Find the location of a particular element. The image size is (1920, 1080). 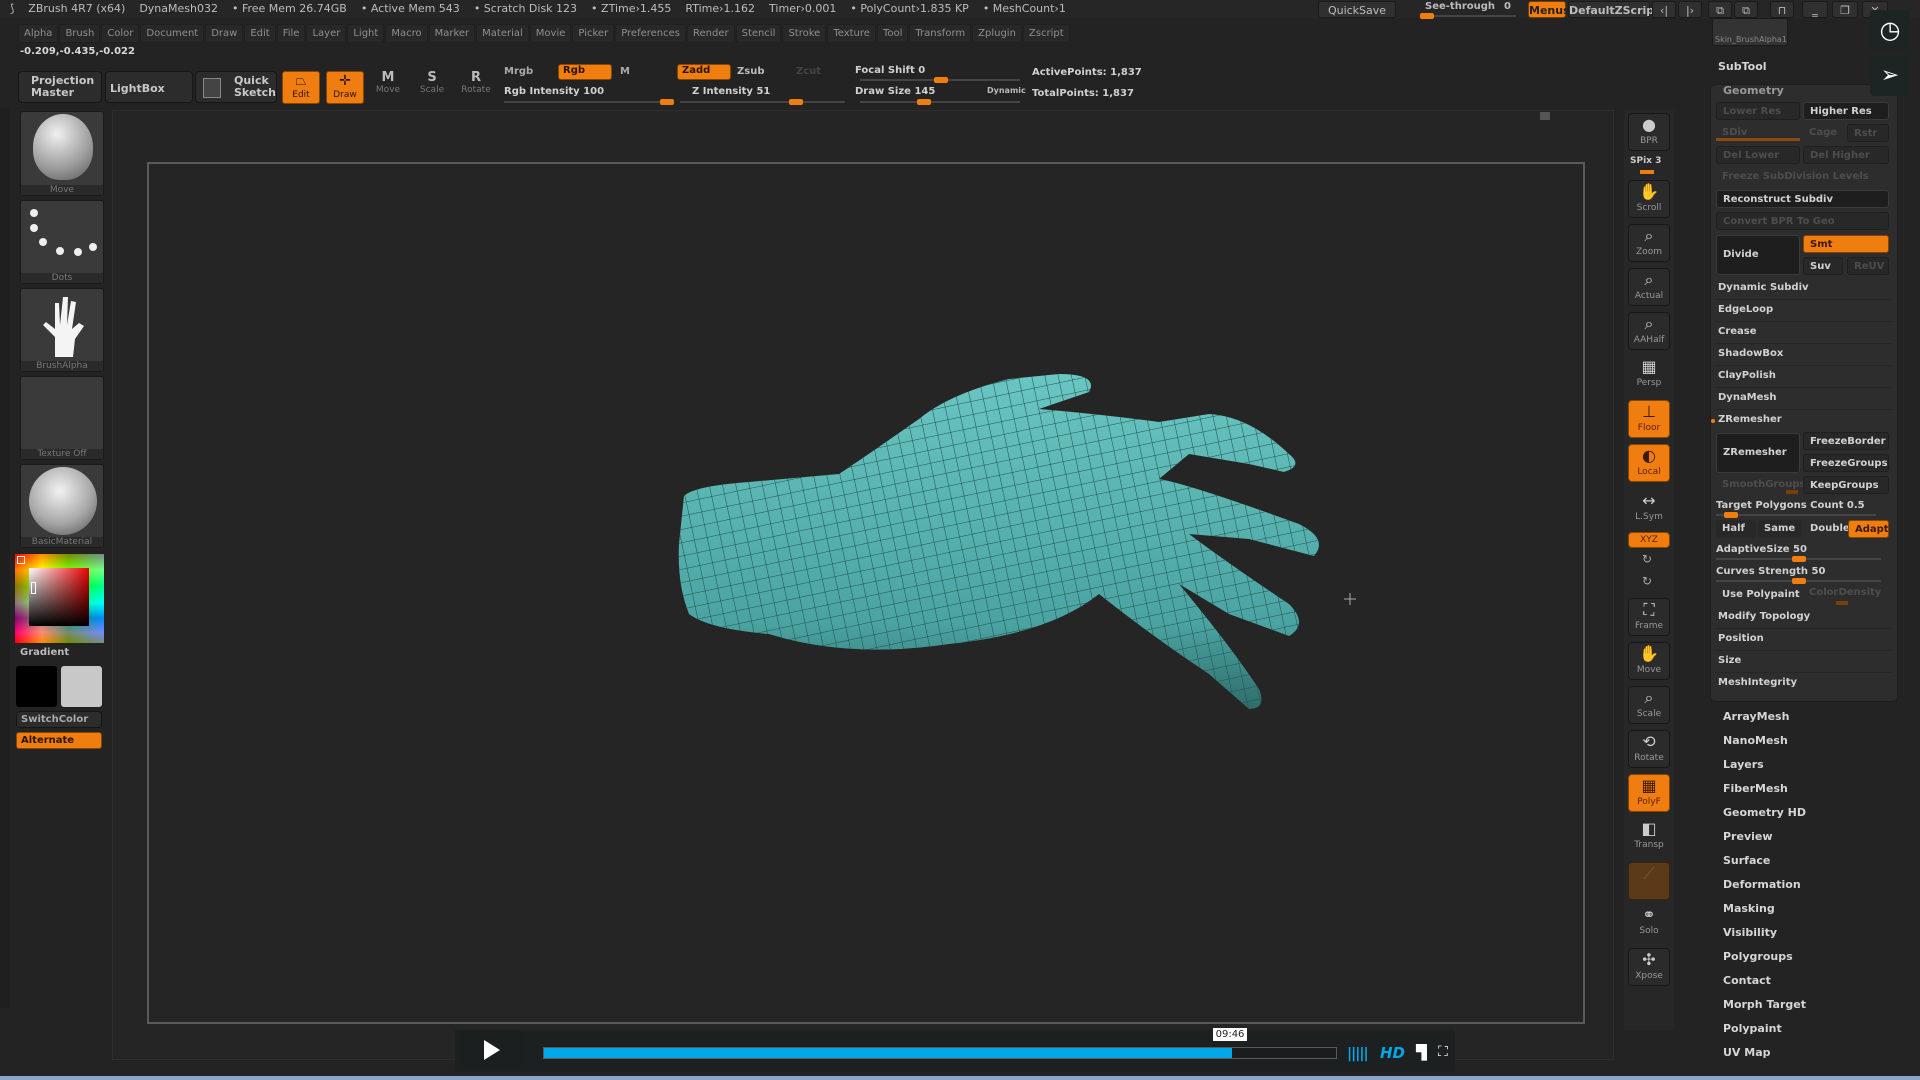

spix-knob is located at coordinates (1647, 172).